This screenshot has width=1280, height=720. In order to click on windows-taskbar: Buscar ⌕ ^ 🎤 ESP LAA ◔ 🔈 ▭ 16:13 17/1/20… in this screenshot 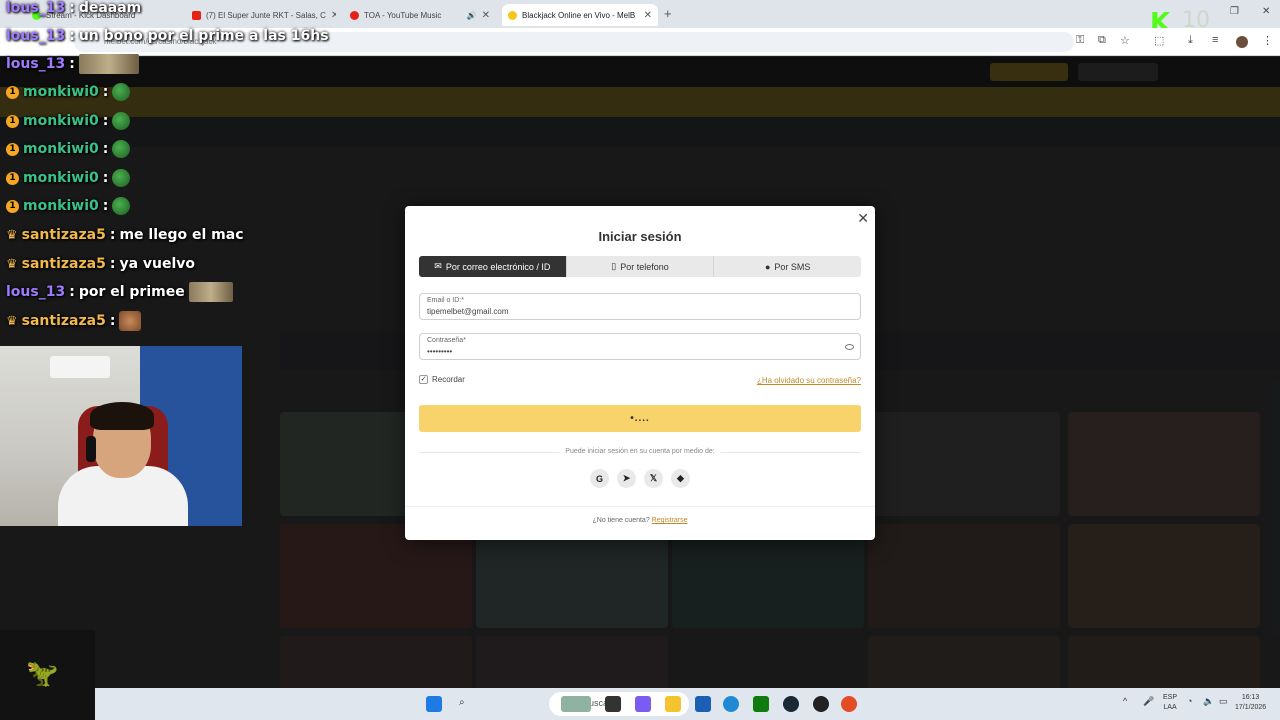, I will do `click(687, 704)`.